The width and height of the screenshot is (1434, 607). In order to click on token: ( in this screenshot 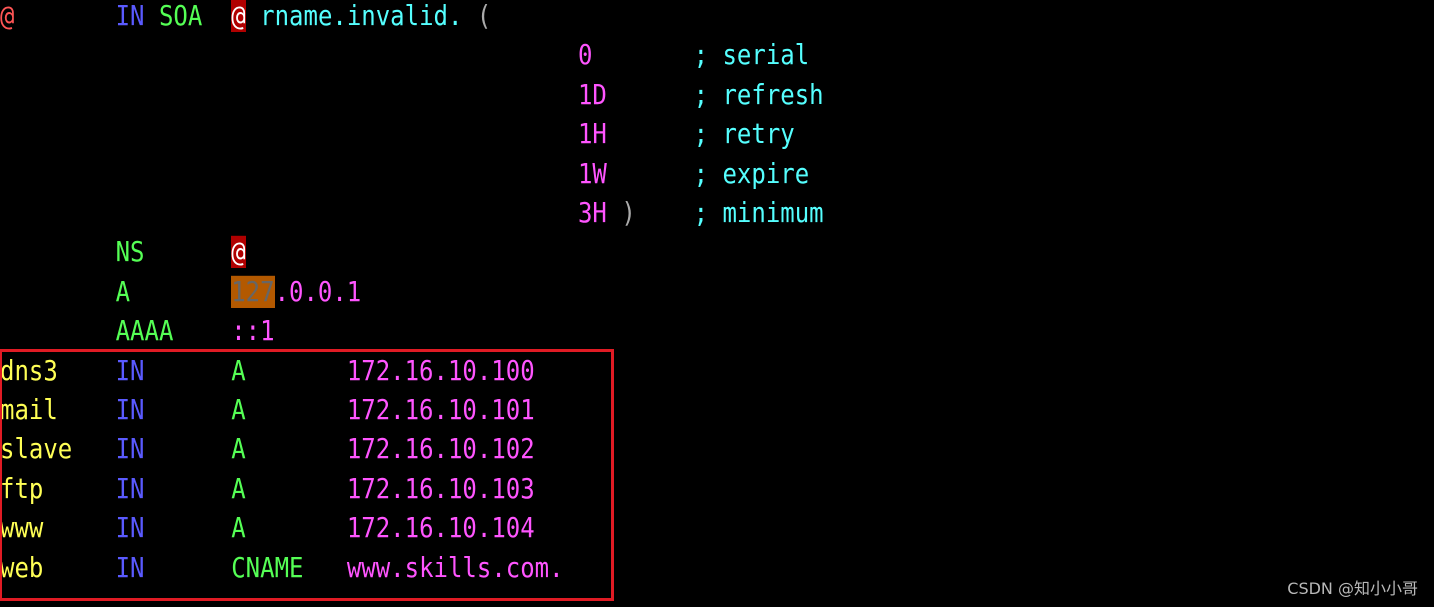, I will do `click(484, 16)`.